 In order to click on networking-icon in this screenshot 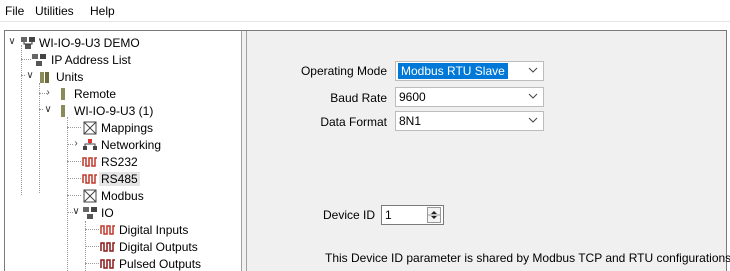, I will do `click(90, 144)`.